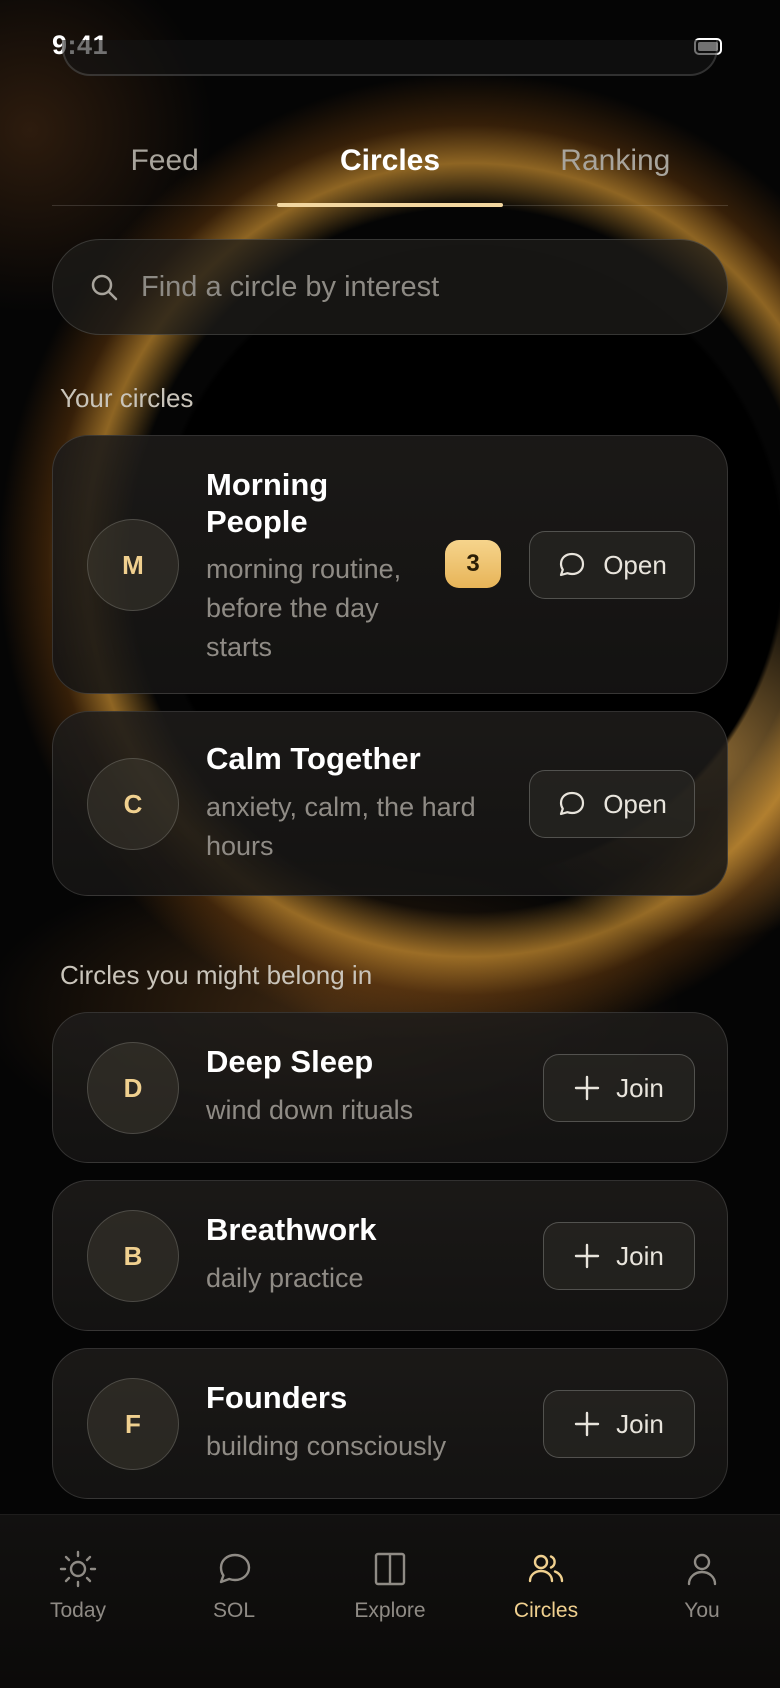  What do you see at coordinates (133, 1256) in the screenshot?
I see `avatar: B` at bounding box center [133, 1256].